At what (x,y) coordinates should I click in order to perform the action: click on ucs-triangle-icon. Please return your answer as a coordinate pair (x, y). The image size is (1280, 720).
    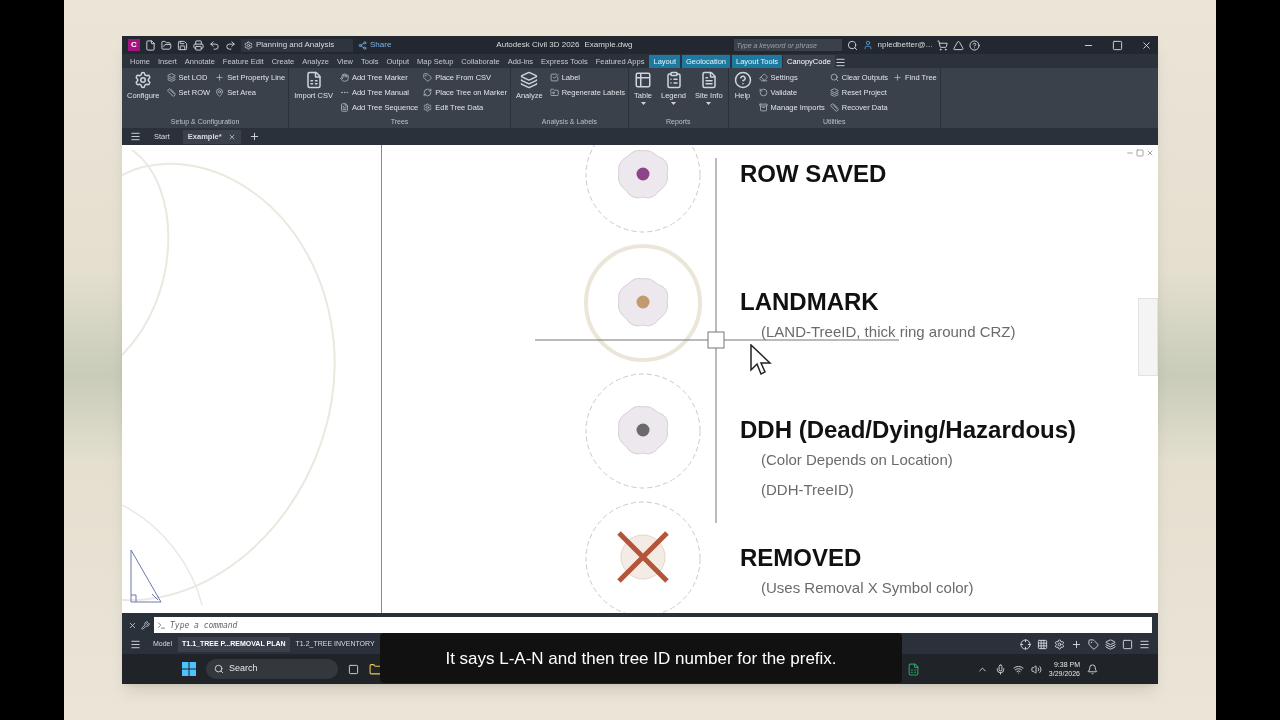
    Looking at the image, I should click on (146, 576).